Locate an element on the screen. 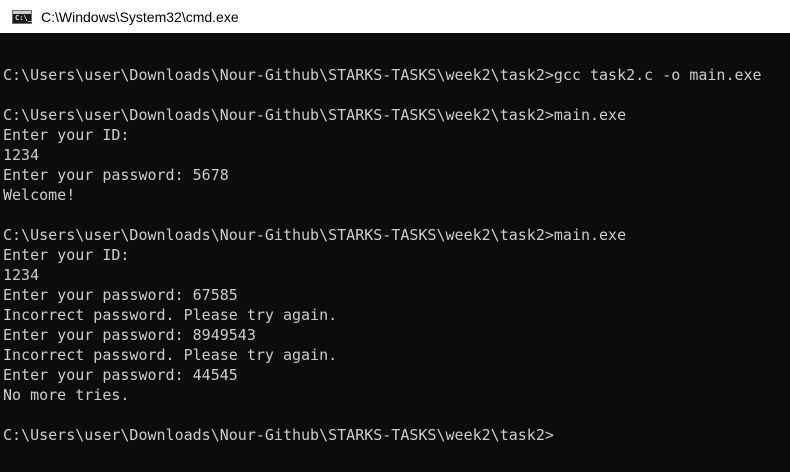  cmd-icon: C:\_ is located at coordinates (22, 16).